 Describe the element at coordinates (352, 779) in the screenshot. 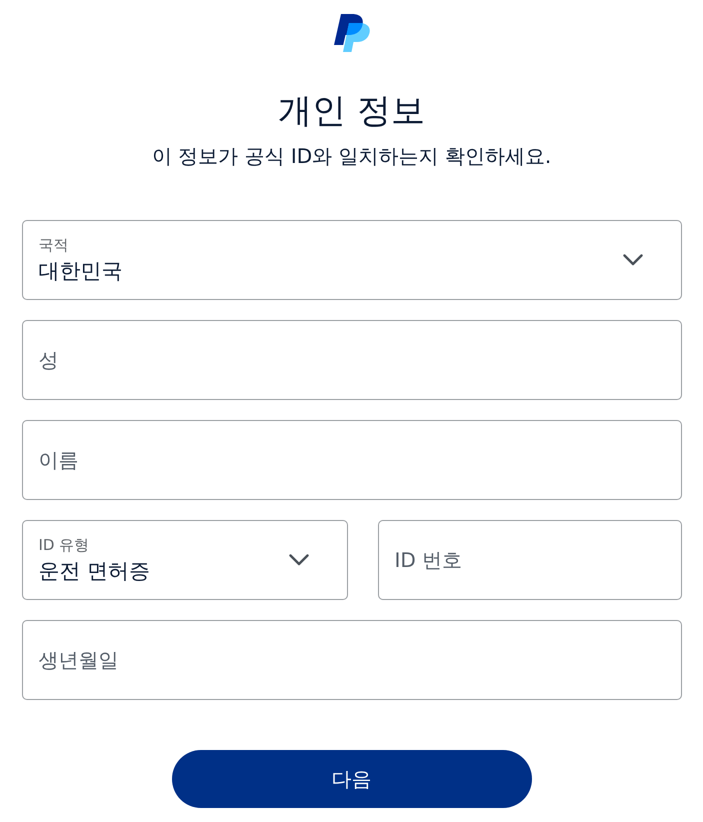

I see `next-button: 다음` at that location.